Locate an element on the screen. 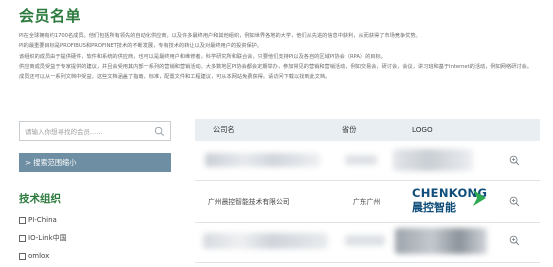  column-header-company: 公司名 is located at coordinates (224, 129).